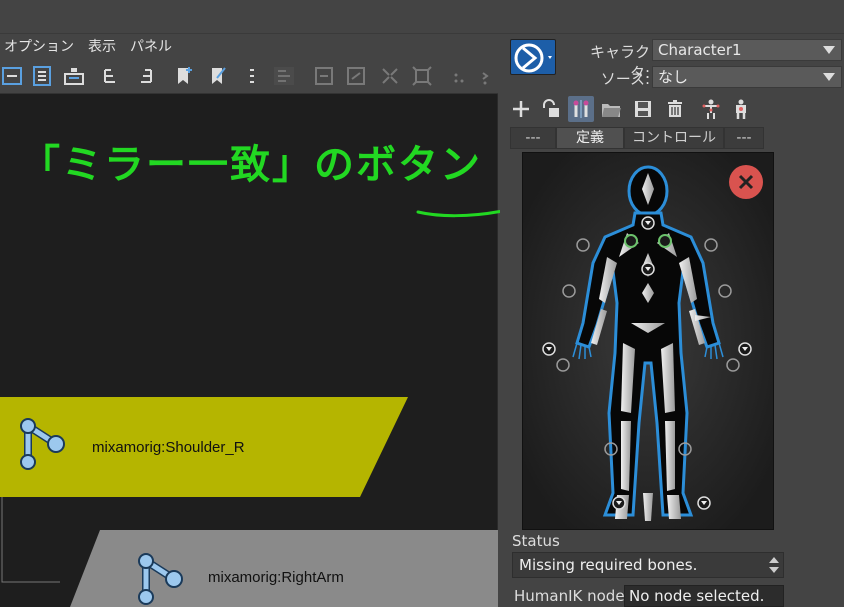 Image resolution: width=844 pixels, height=607 pixels. I want to click on humanik-menu-button, so click(533, 57).